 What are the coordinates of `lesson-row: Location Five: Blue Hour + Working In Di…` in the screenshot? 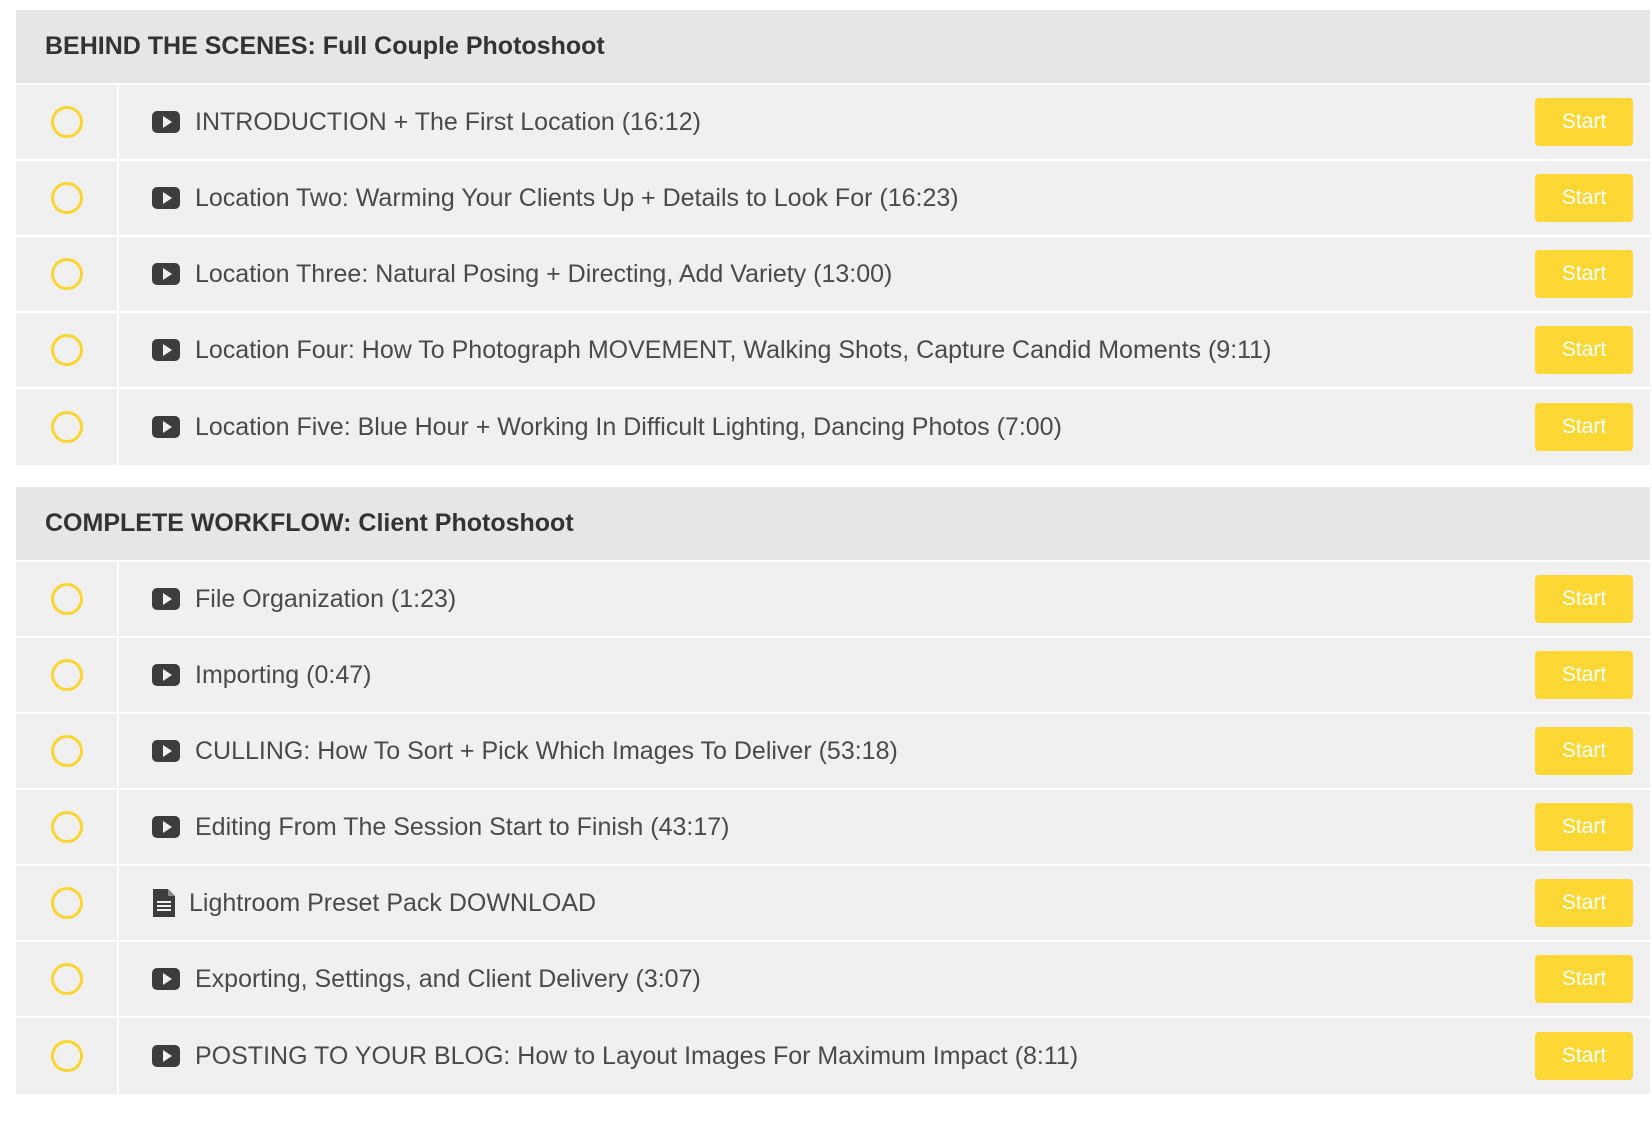 It's located at (833, 427).